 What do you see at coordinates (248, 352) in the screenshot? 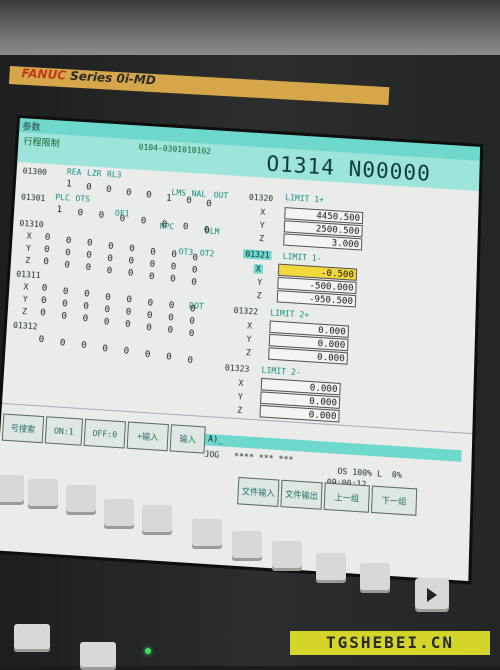
I see `axis-z-1322: Z` at bounding box center [248, 352].